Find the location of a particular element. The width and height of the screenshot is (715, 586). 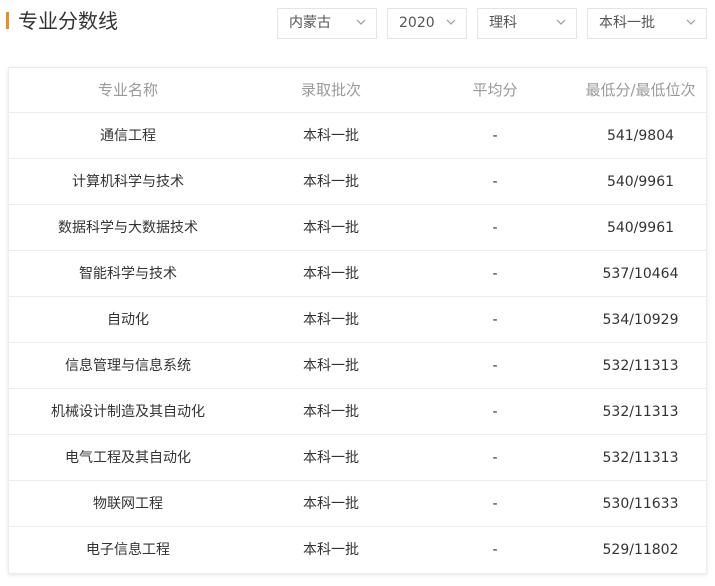

table-row: 通信工程 本科一批 - 541/9804 is located at coordinates (357, 136).